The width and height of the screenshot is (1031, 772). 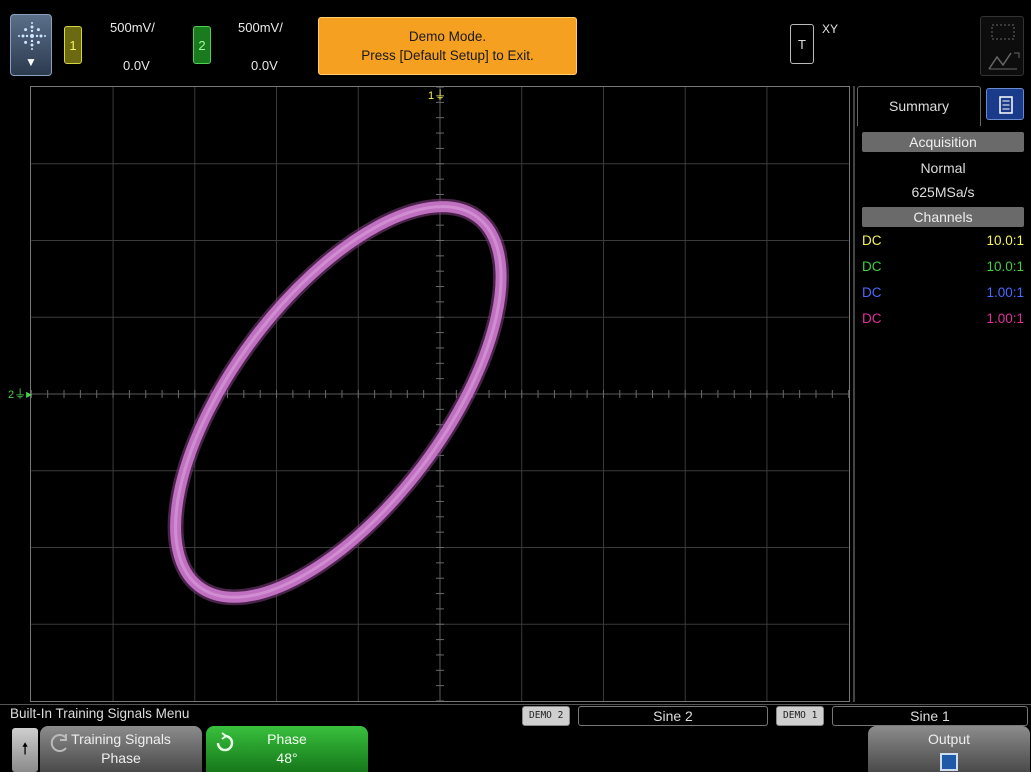 I want to click on output-checkbox, so click(x=949, y=762).